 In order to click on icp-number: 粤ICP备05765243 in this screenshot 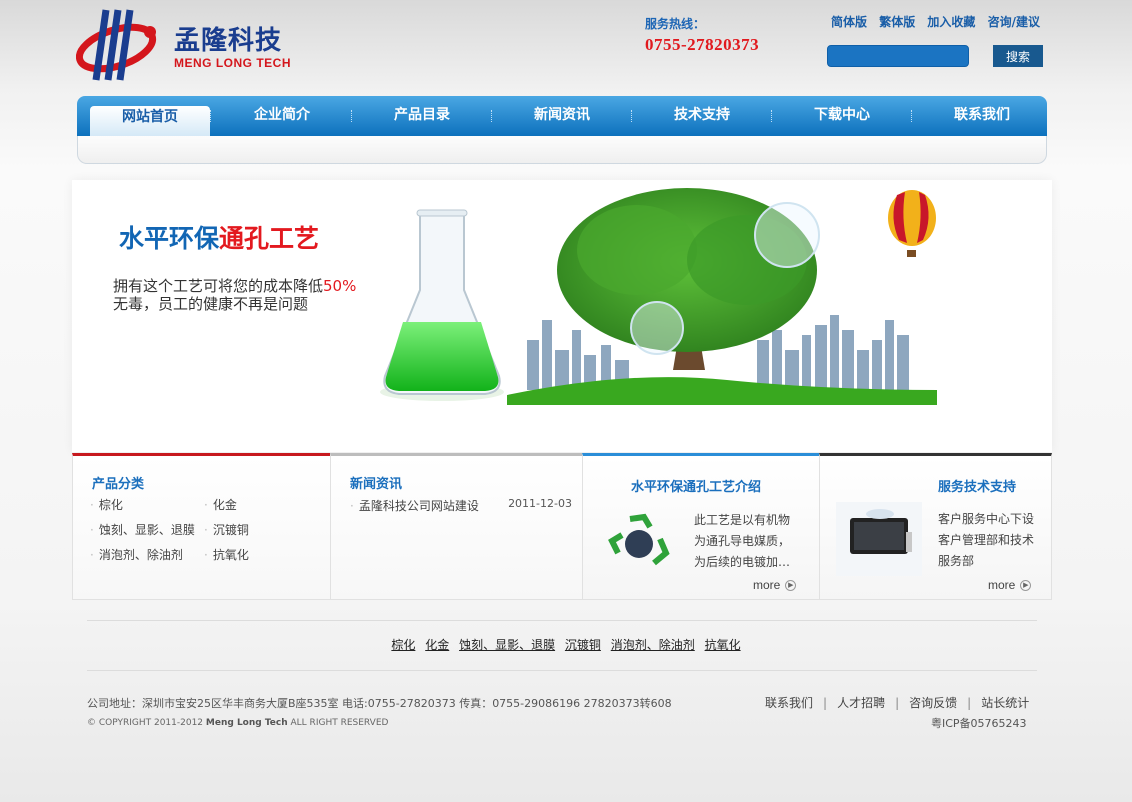, I will do `click(979, 723)`.